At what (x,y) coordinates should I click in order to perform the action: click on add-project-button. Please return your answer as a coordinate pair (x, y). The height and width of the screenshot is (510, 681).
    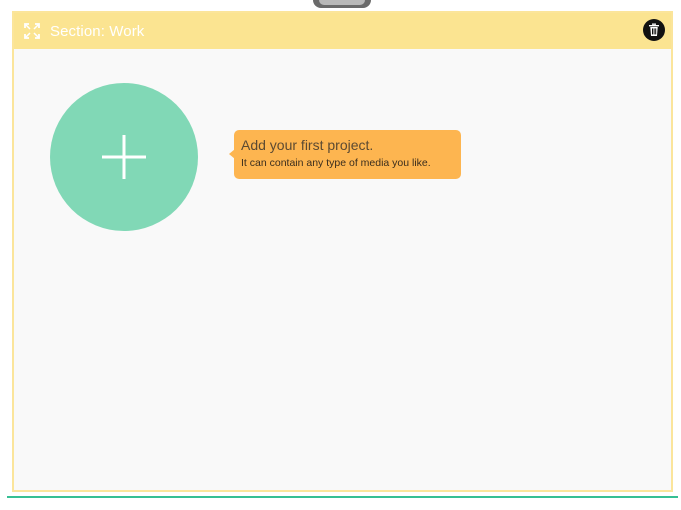
    Looking at the image, I should click on (124, 157).